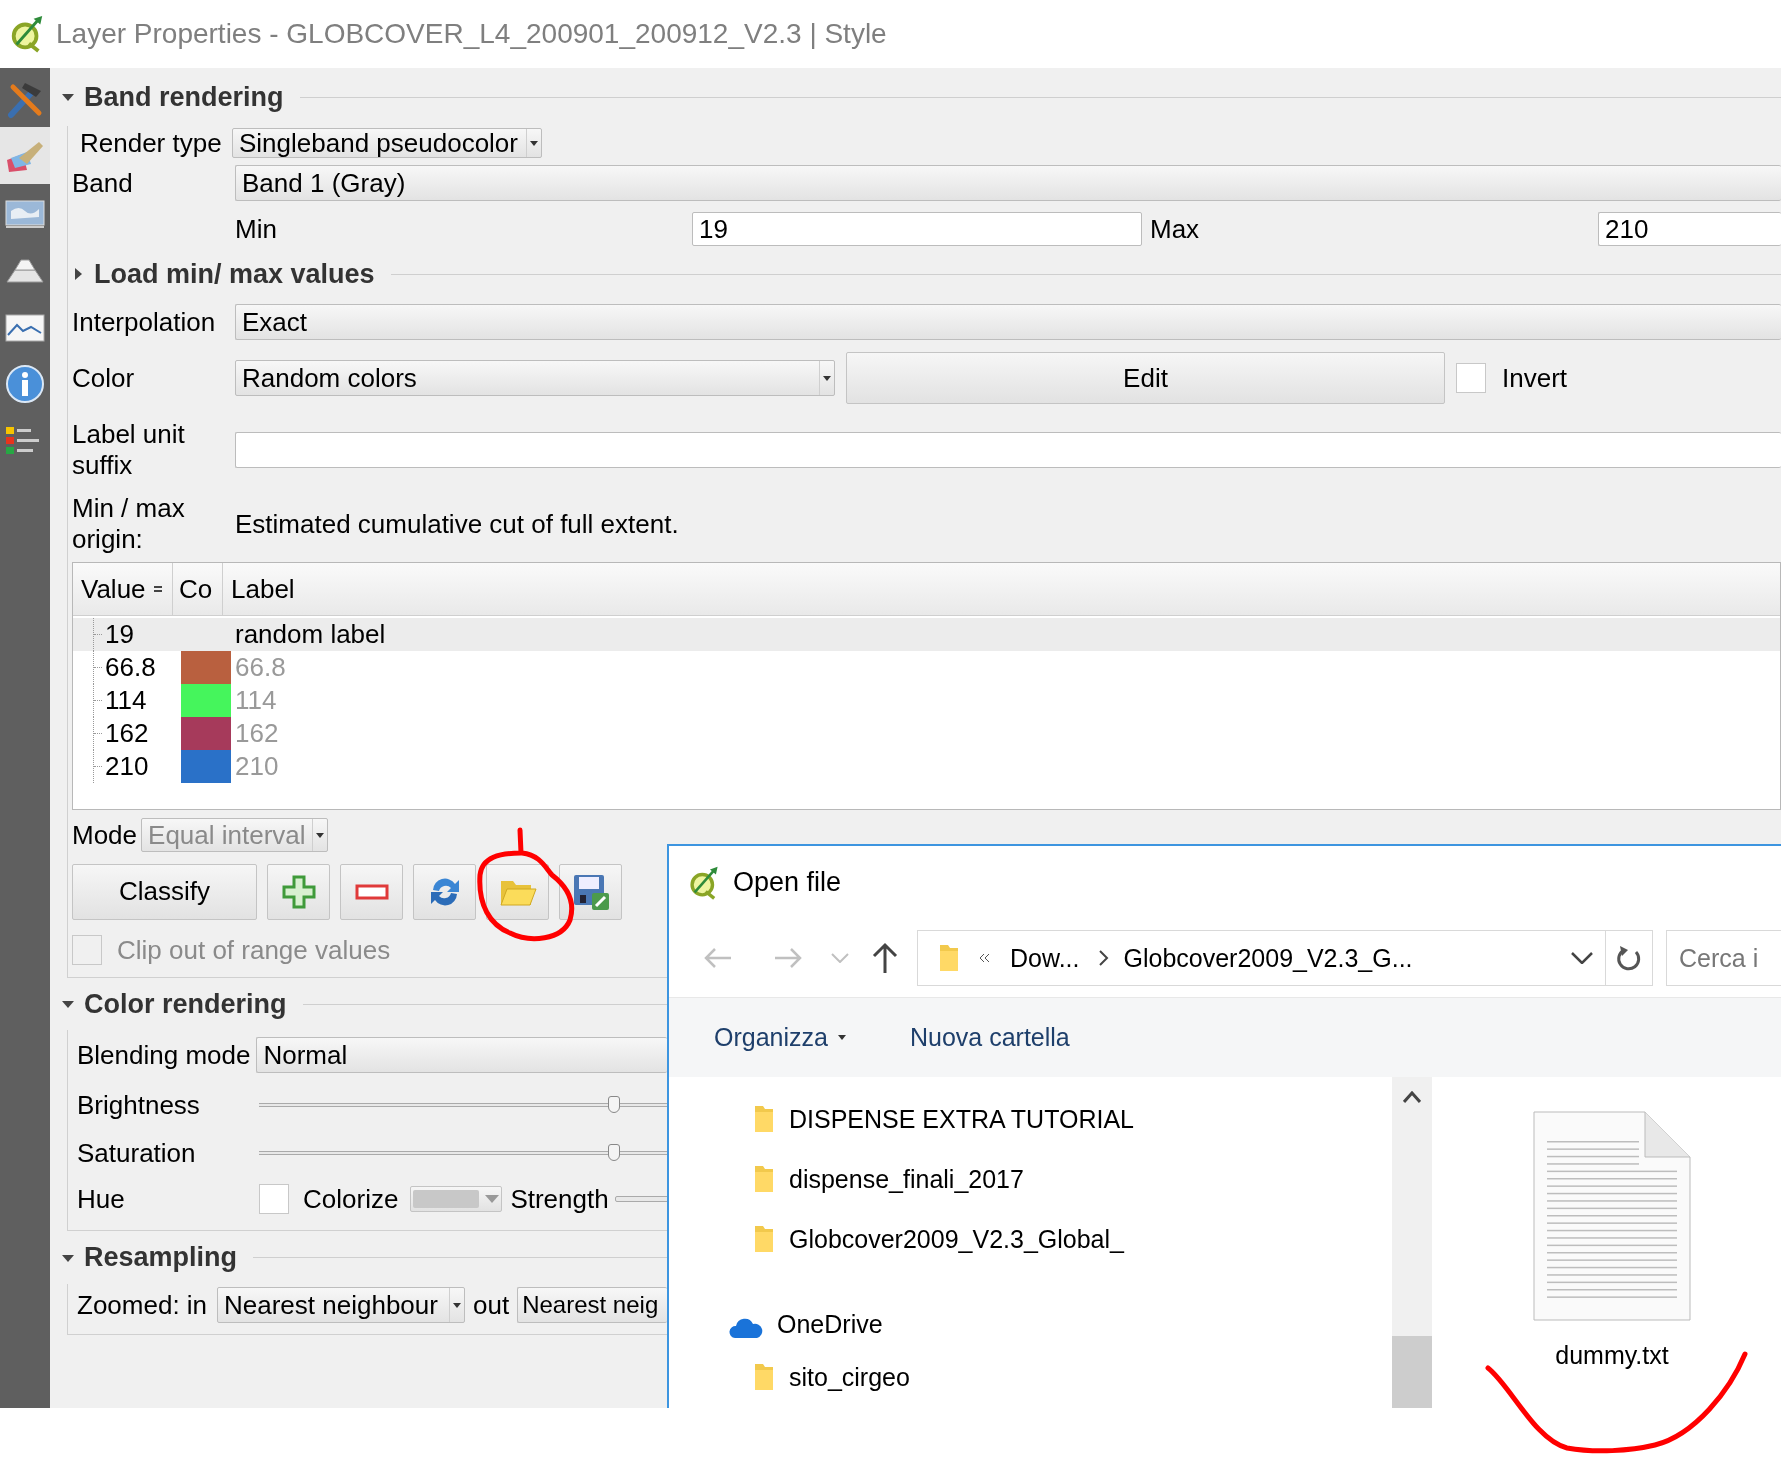 This screenshot has height=1459, width=1781. Describe the element at coordinates (254, 950) in the screenshot. I see `checkbox-label: Clip out of range values` at that location.